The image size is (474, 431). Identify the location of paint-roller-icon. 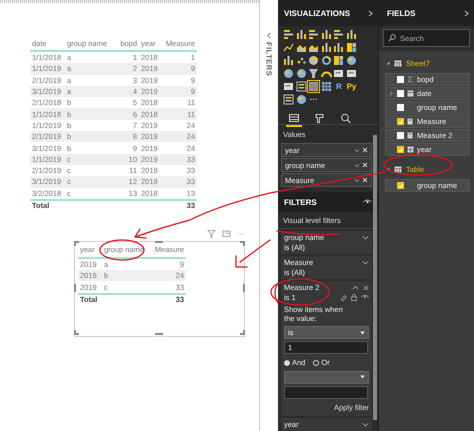
(320, 118).